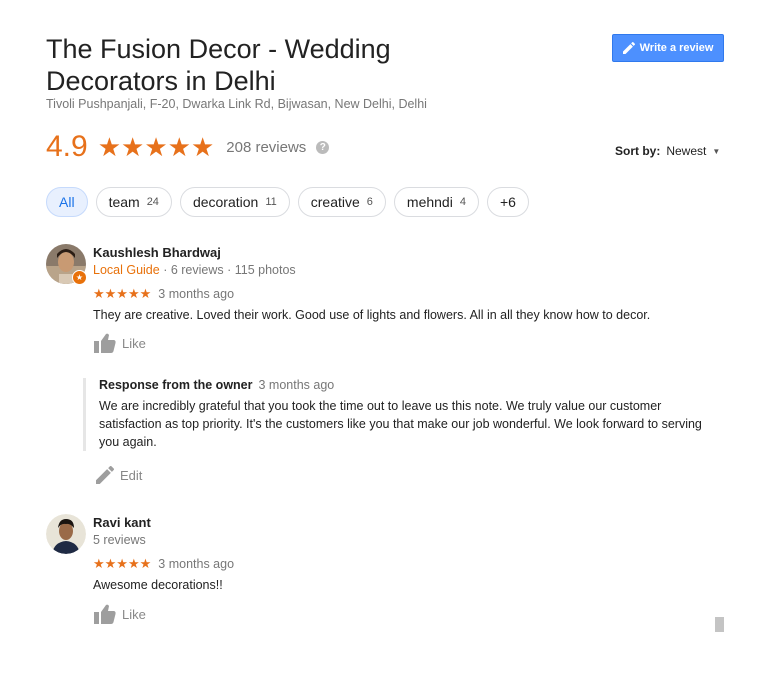  I want to click on local-guide-label: Local Guide, so click(126, 270).